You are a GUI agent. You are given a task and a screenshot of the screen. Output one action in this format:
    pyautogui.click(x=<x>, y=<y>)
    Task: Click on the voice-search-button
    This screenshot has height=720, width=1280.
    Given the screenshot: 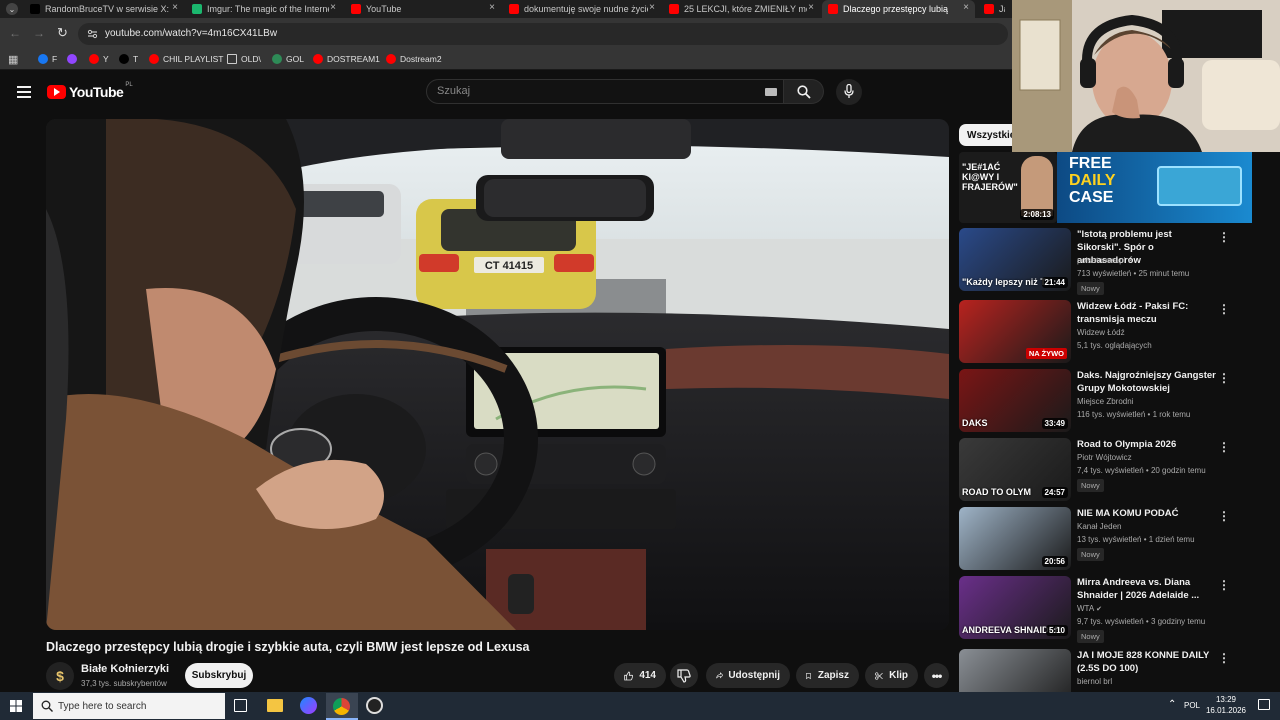 What is the action you would take?
    pyautogui.click(x=849, y=92)
    